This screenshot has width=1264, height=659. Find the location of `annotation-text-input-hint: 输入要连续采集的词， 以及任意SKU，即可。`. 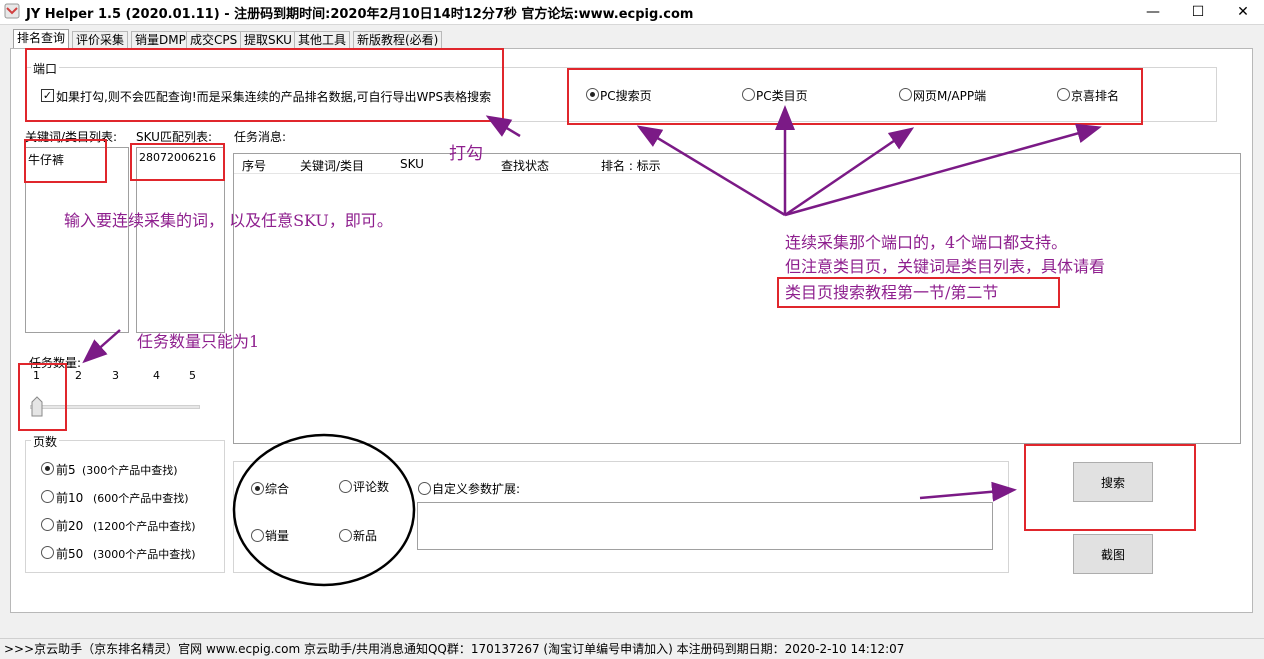

annotation-text-input-hint: 输入要连续采集的词， 以及任意SKU，即可。 is located at coordinates (228, 220).